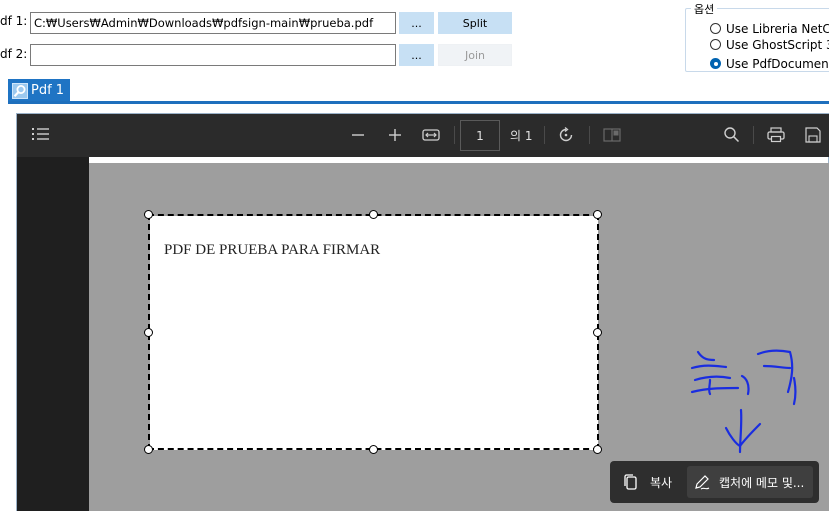 Image resolution: width=829 pixels, height=511 pixels. I want to click on resize-handle-bottom-right, so click(597, 449).